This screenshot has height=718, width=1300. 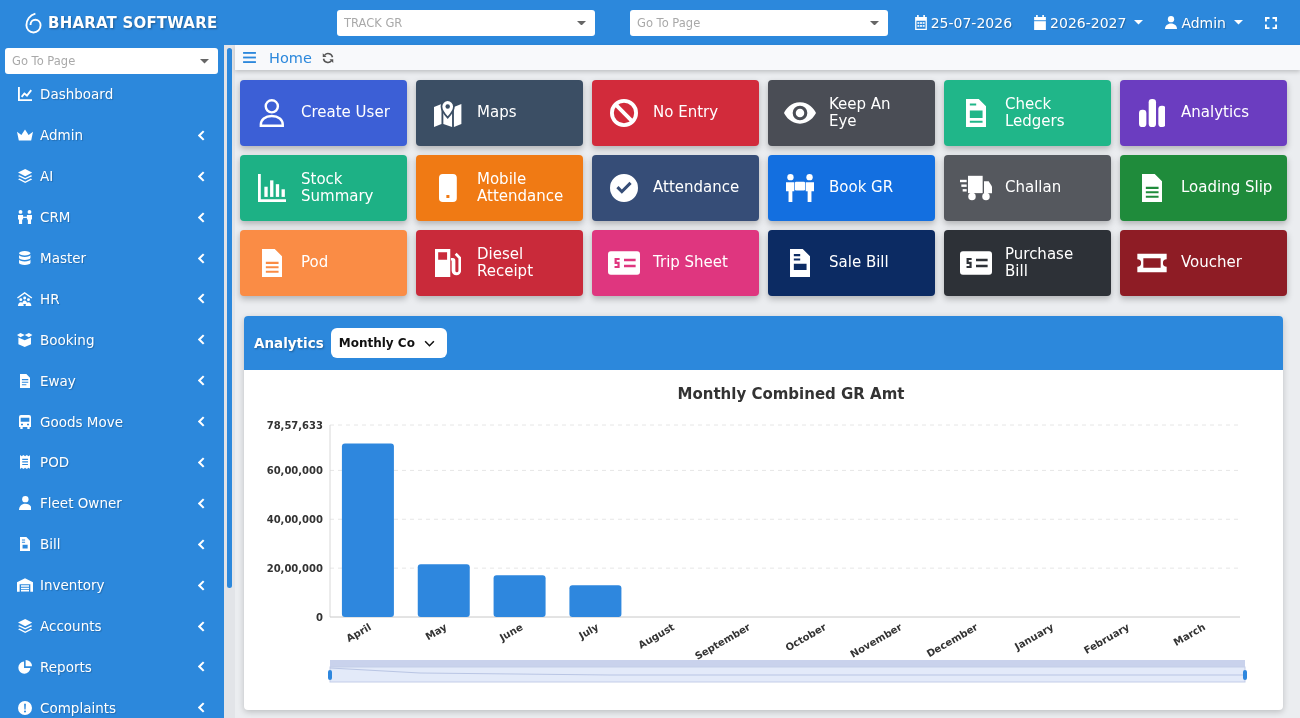 What do you see at coordinates (112, 381) in the screenshot?
I see `sidebar-item: Eway` at bounding box center [112, 381].